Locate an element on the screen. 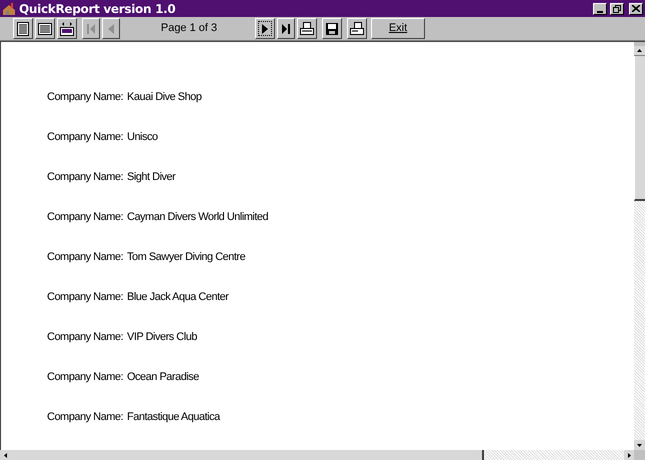 The image size is (645, 460). zoom-page-icon is located at coordinates (67, 28).